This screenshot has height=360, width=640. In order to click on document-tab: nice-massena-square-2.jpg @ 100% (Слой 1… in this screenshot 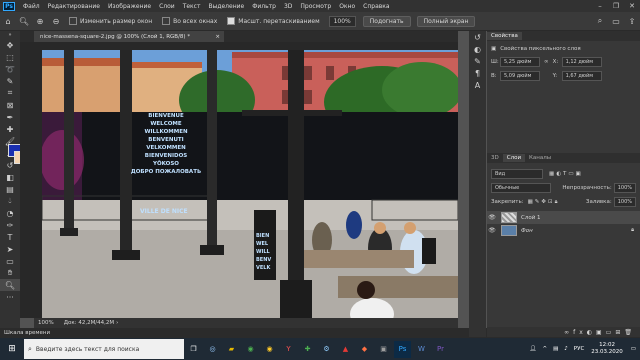, I will do `click(129, 36)`.